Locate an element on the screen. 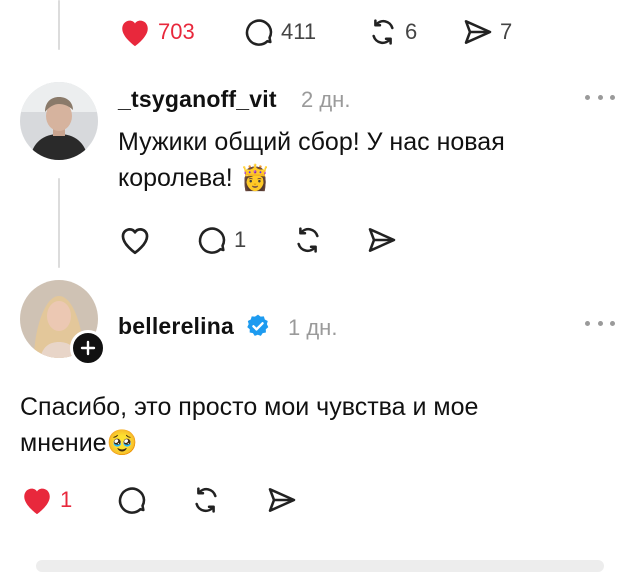 The width and height of the screenshot is (640, 572). reply-button is located at coordinates (132, 500).